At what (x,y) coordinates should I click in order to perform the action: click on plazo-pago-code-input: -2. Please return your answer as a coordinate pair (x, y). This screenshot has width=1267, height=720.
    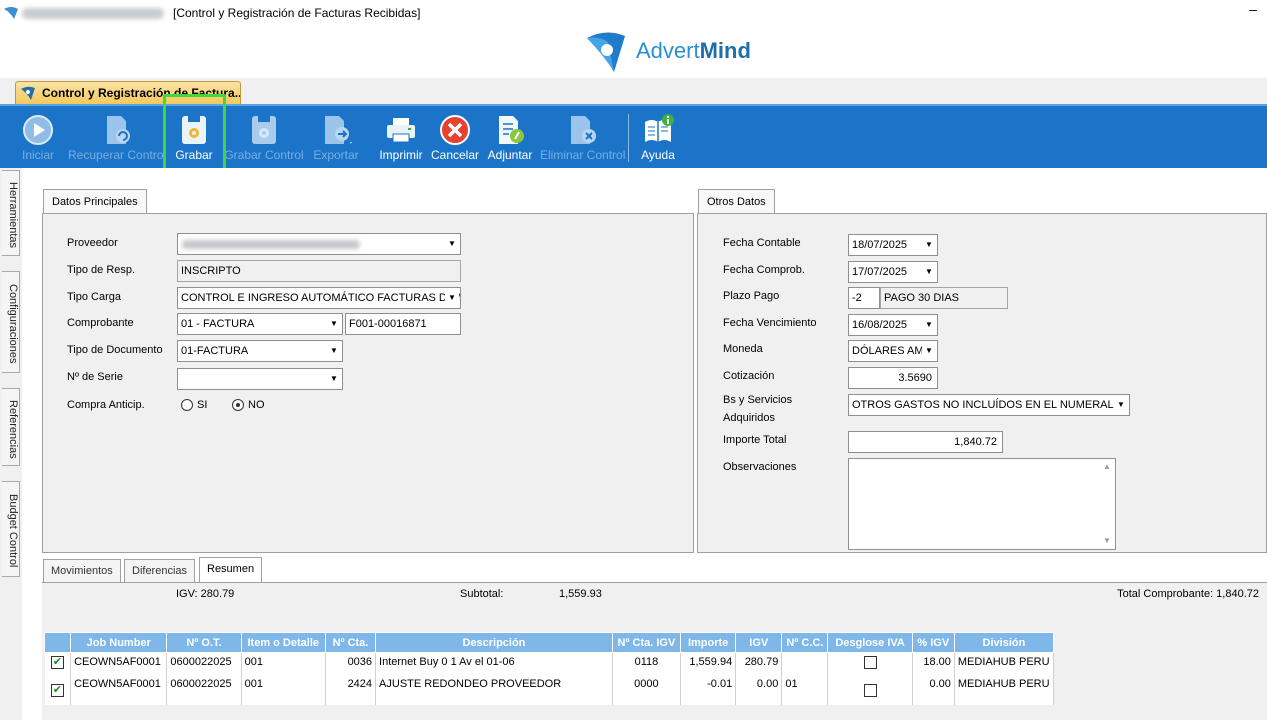
    Looking at the image, I should click on (864, 298).